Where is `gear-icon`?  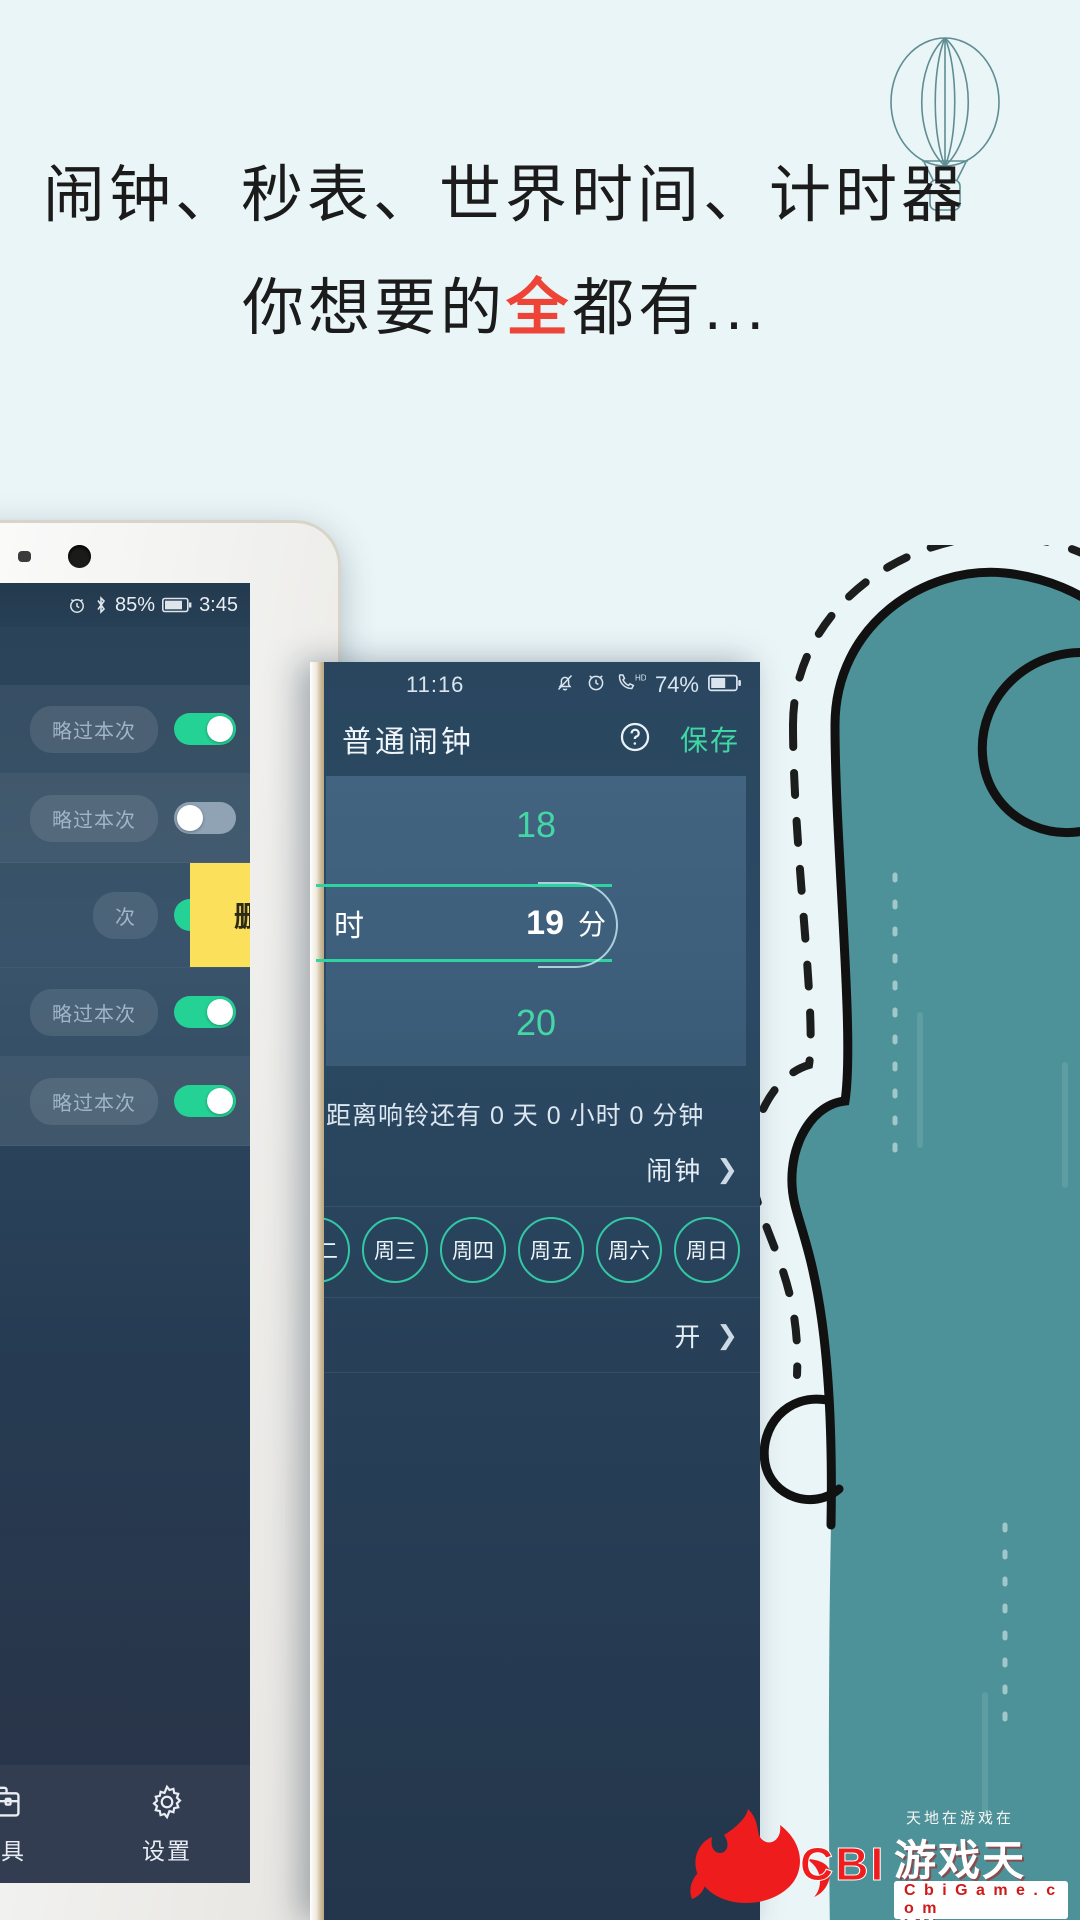 gear-icon is located at coordinates (167, 1804).